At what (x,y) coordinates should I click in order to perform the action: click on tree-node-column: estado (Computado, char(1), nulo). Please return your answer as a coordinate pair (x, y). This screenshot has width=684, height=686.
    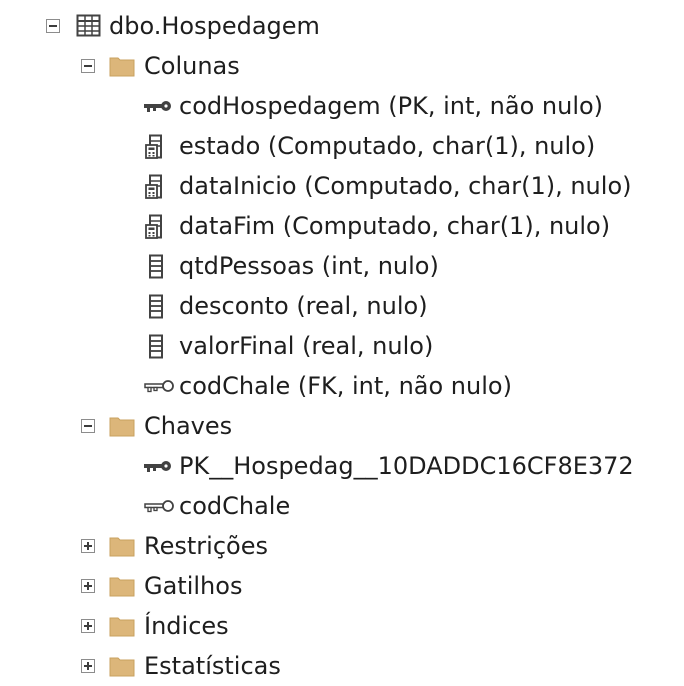
    Looking at the image, I should click on (342, 146).